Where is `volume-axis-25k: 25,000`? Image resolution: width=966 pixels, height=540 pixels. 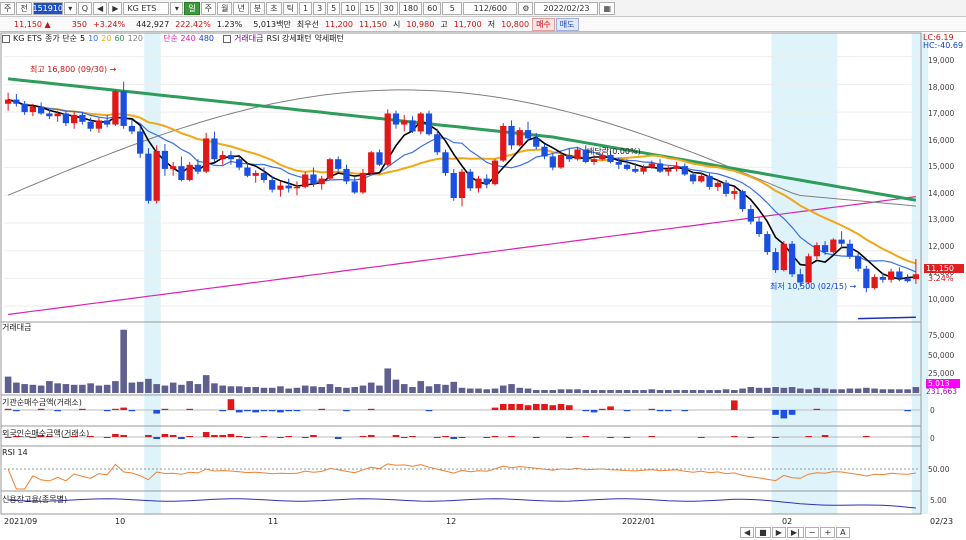
volume-axis-25k: 25,000 is located at coordinates (941, 373).